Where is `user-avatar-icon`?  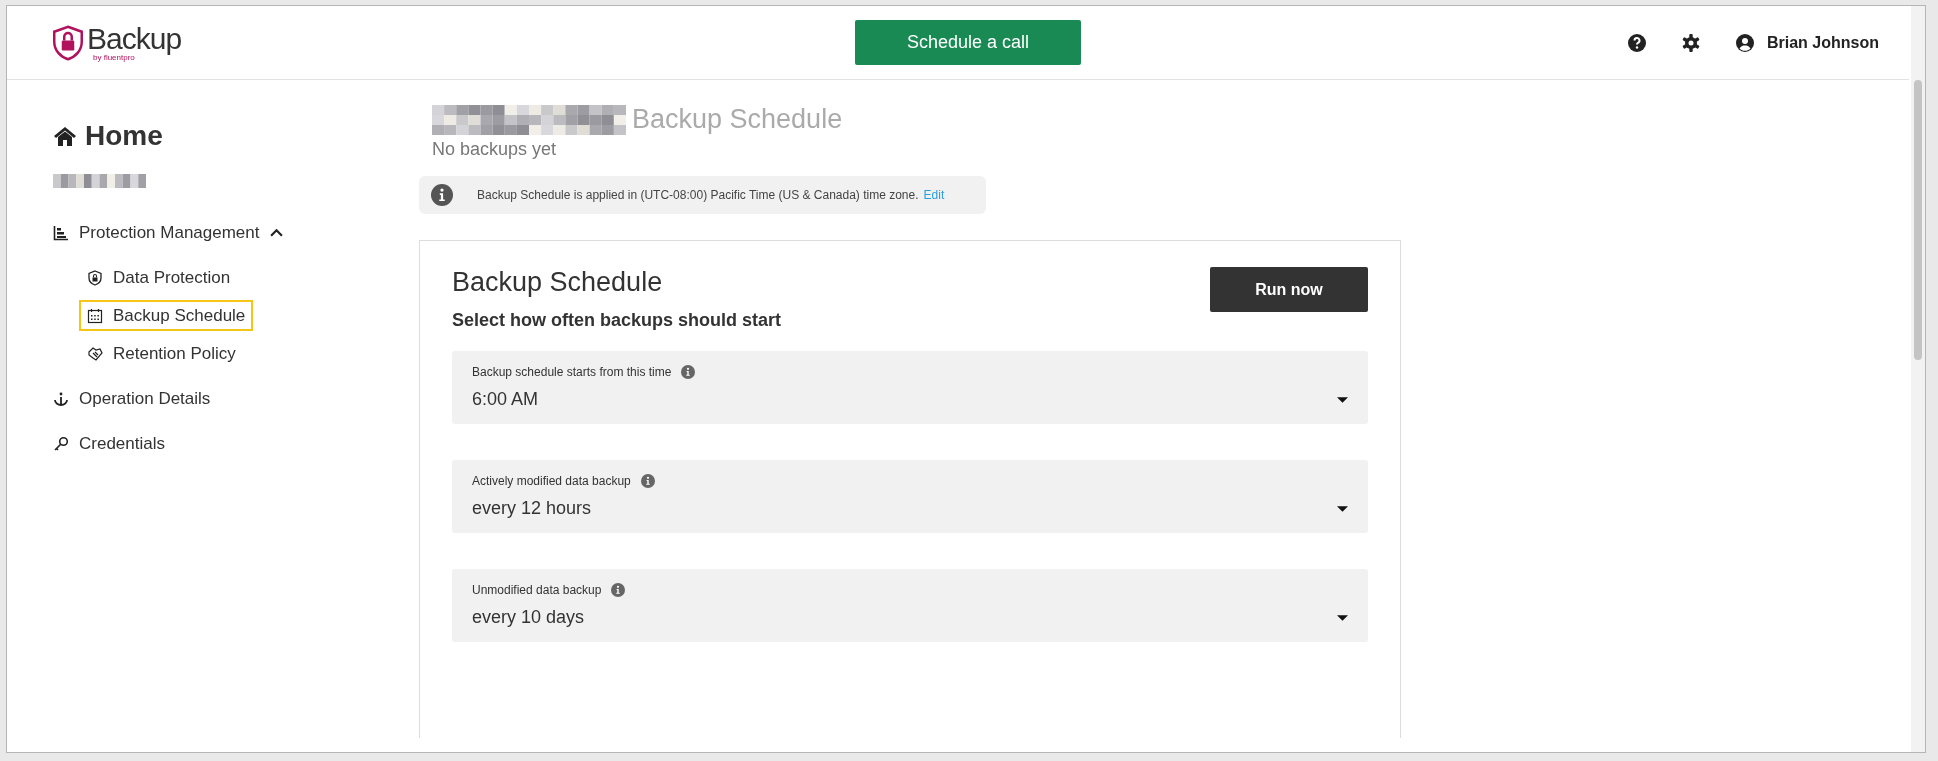 user-avatar-icon is located at coordinates (1745, 42).